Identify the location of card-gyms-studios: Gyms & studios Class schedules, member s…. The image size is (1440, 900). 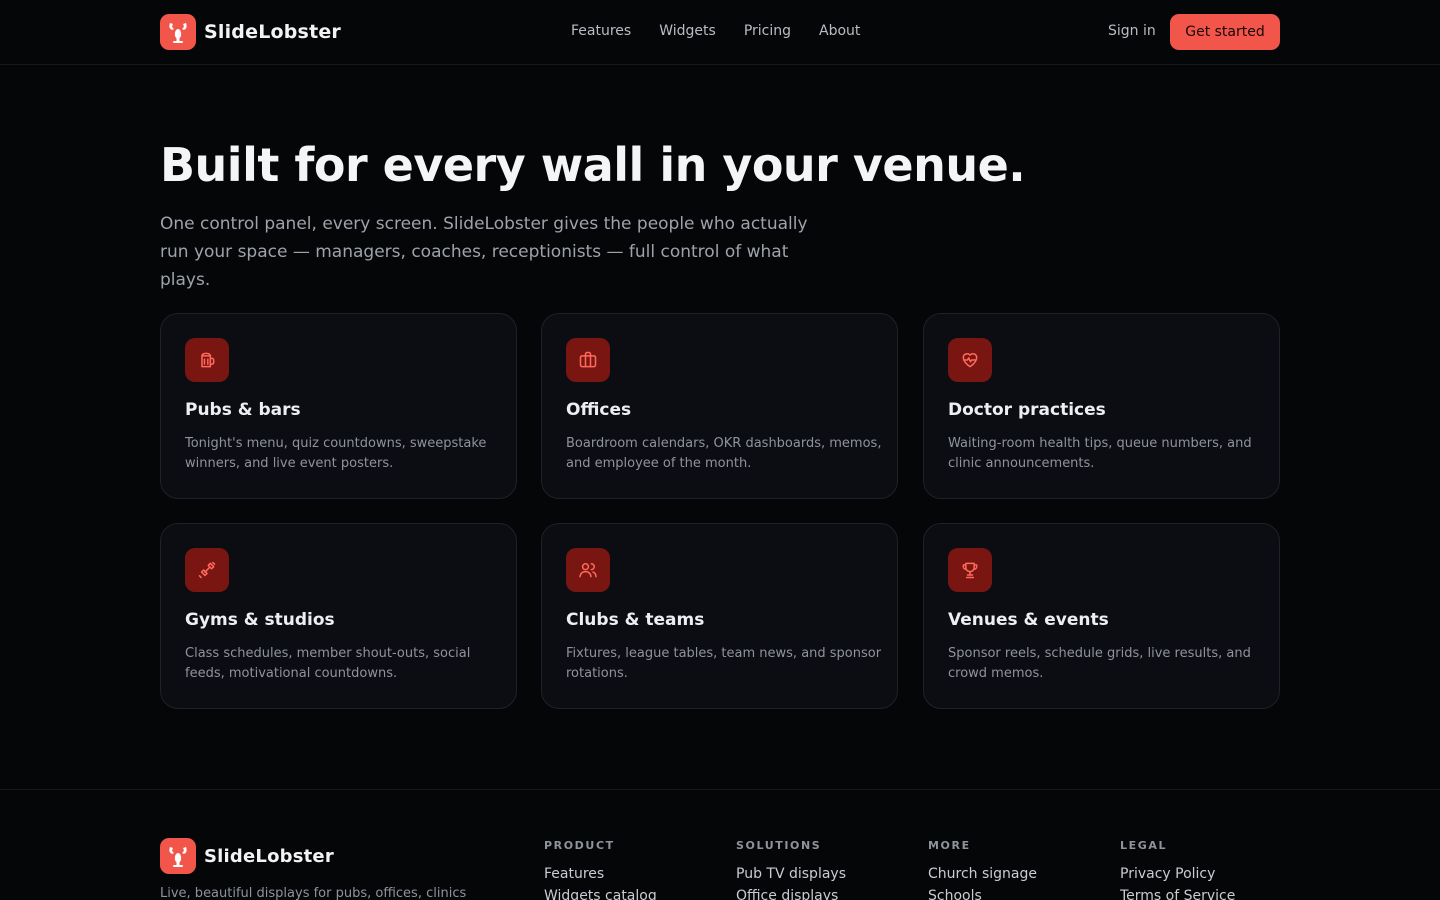
(338, 616).